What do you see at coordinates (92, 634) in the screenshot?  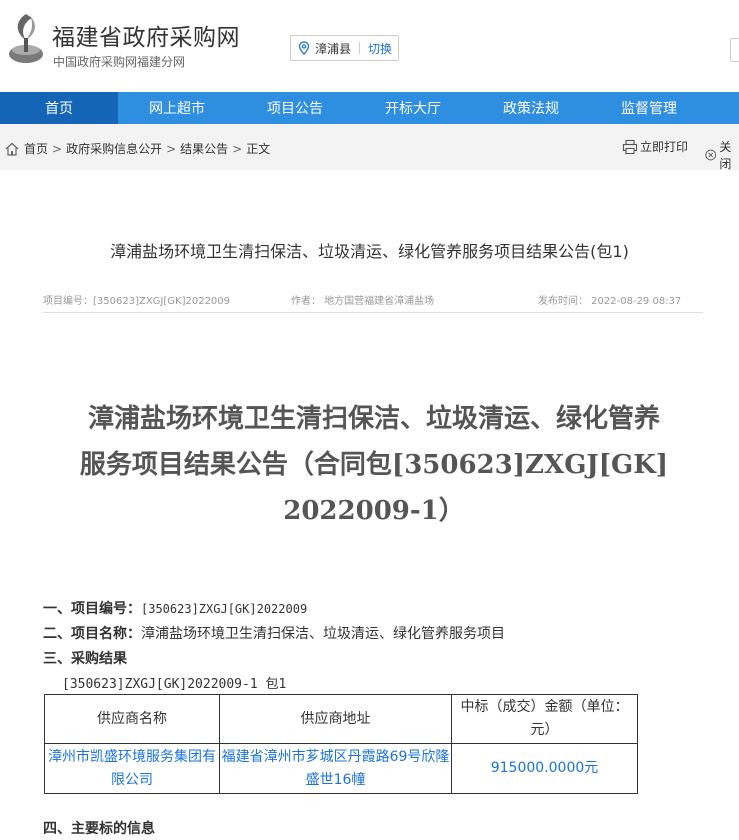 I see `section-label: 二、项目名称：` at bounding box center [92, 634].